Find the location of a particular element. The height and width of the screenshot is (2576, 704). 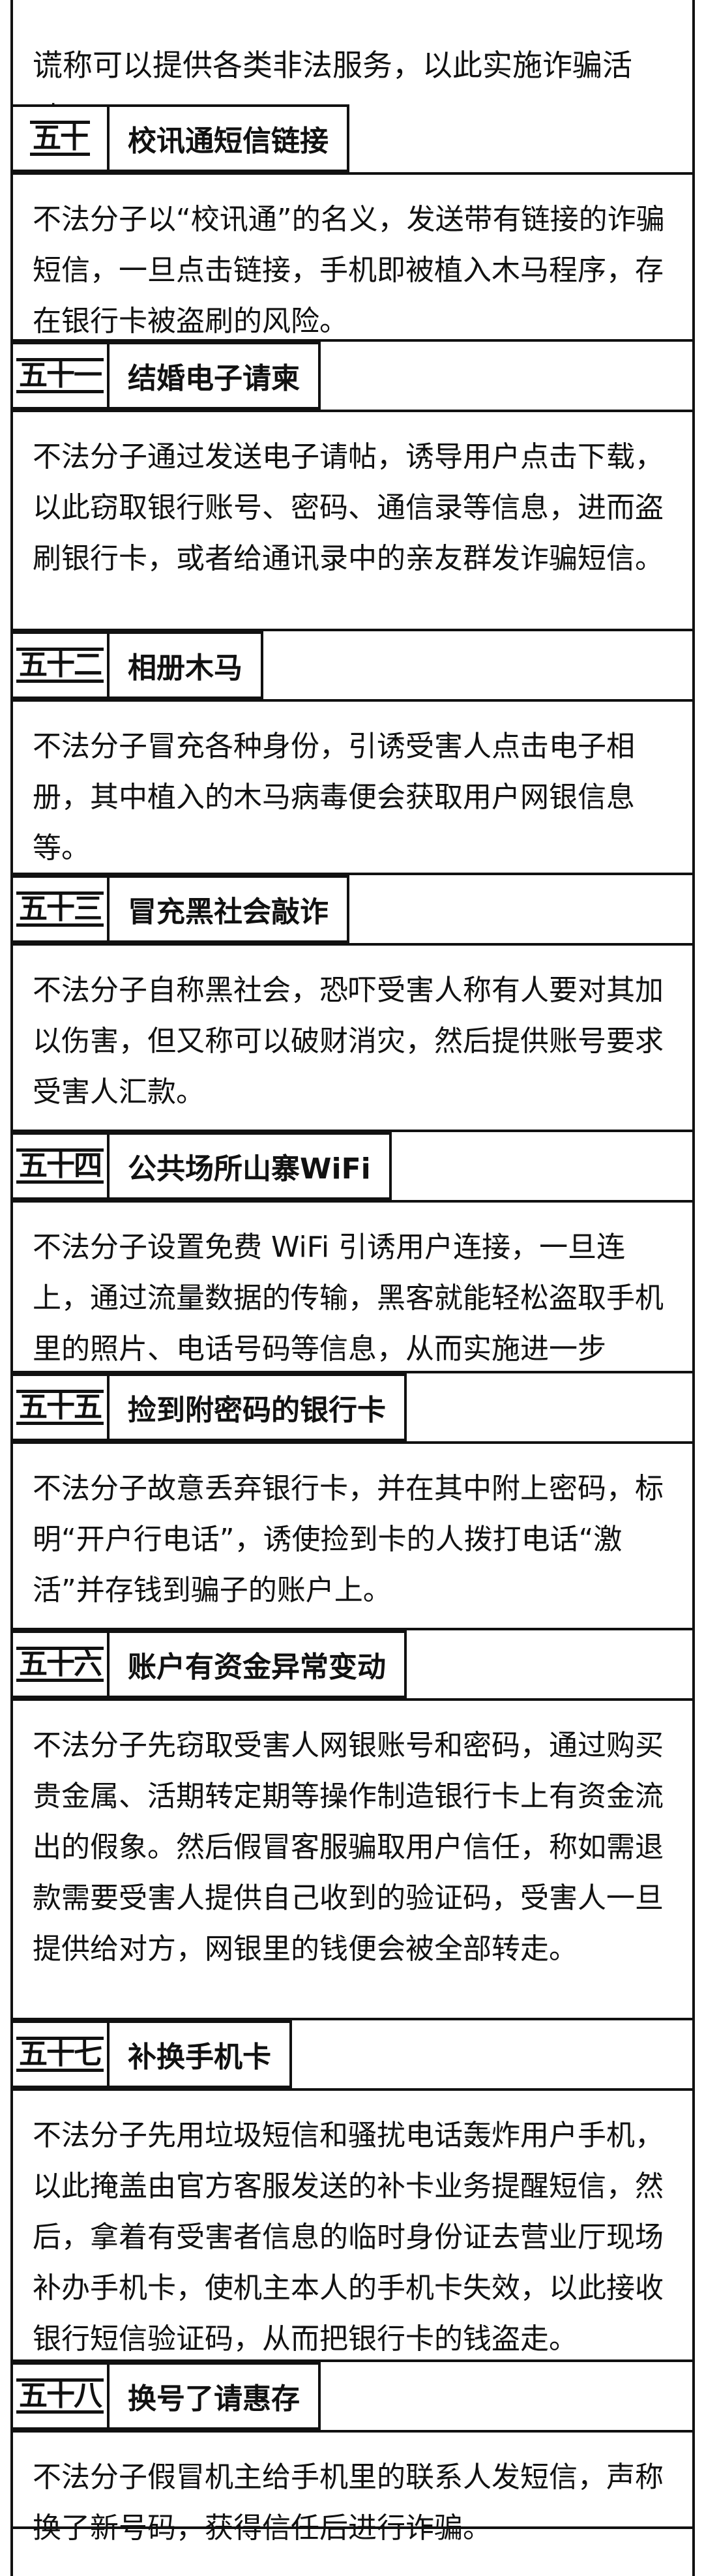

section-number: 五十 is located at coordinates (60, 138).